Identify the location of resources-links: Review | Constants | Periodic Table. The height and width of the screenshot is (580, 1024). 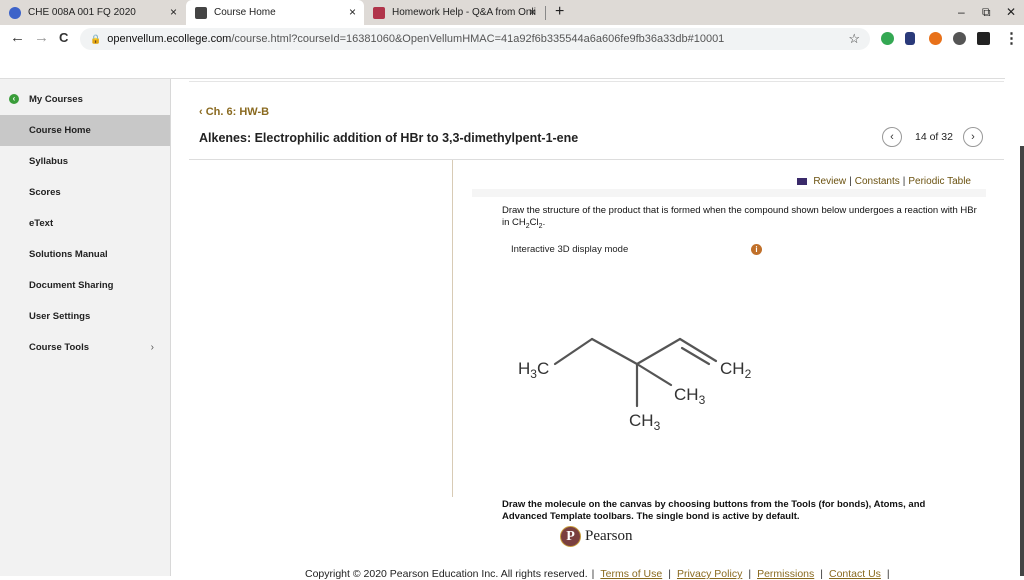
(884, 181).